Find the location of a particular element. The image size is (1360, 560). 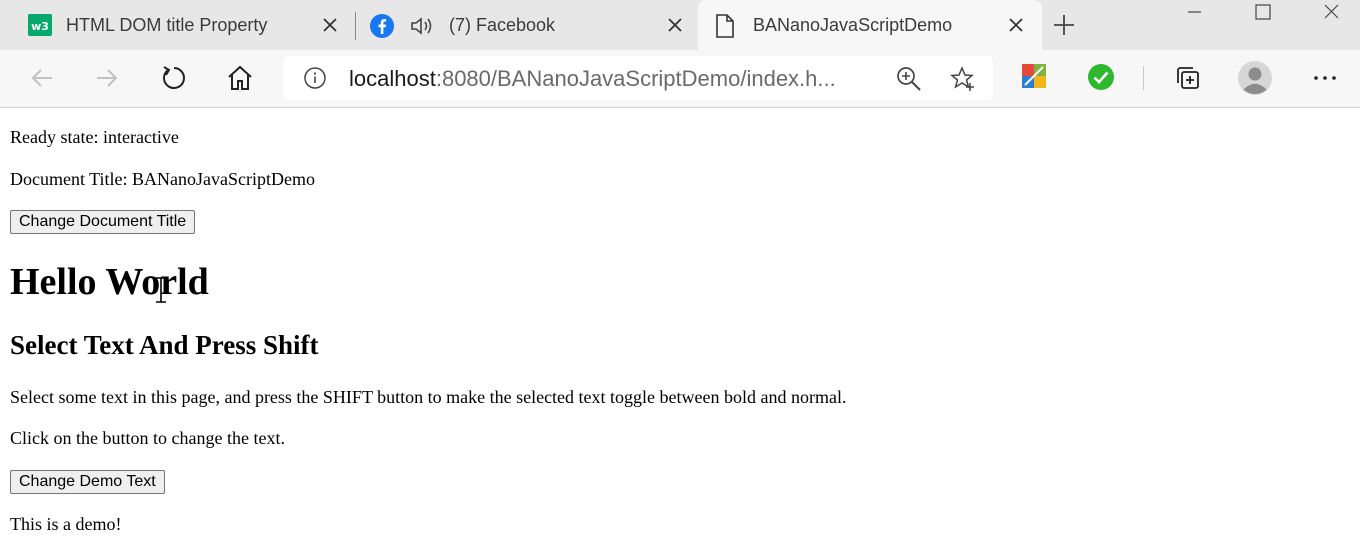

document-icon is located at coordinates (725, 28).